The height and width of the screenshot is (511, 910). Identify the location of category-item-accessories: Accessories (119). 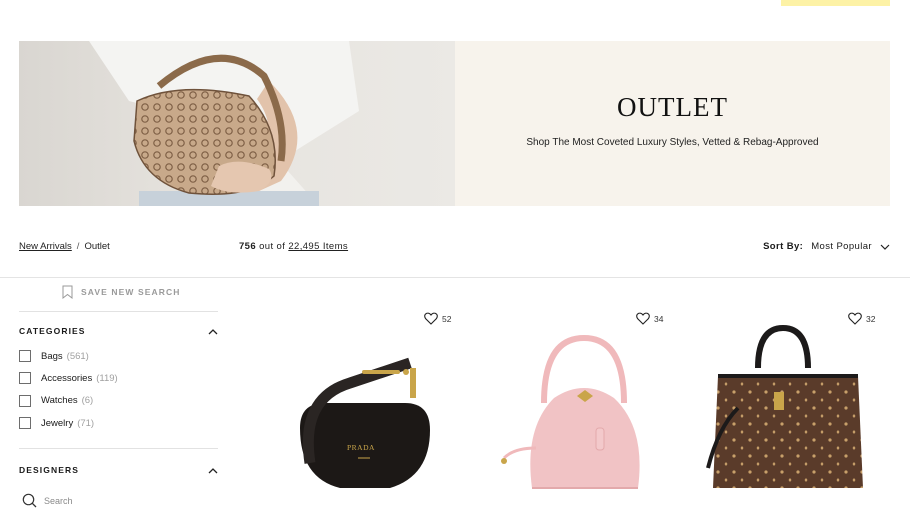
(68, 378).